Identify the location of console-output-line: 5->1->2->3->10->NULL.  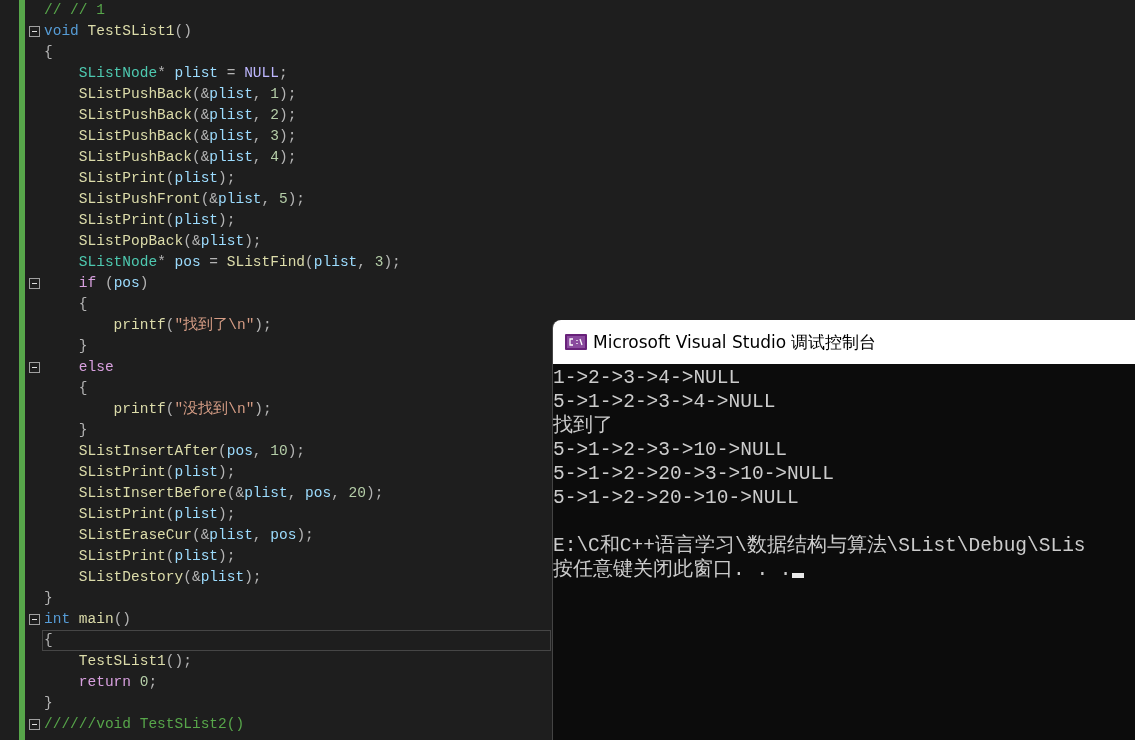
(670, 450).